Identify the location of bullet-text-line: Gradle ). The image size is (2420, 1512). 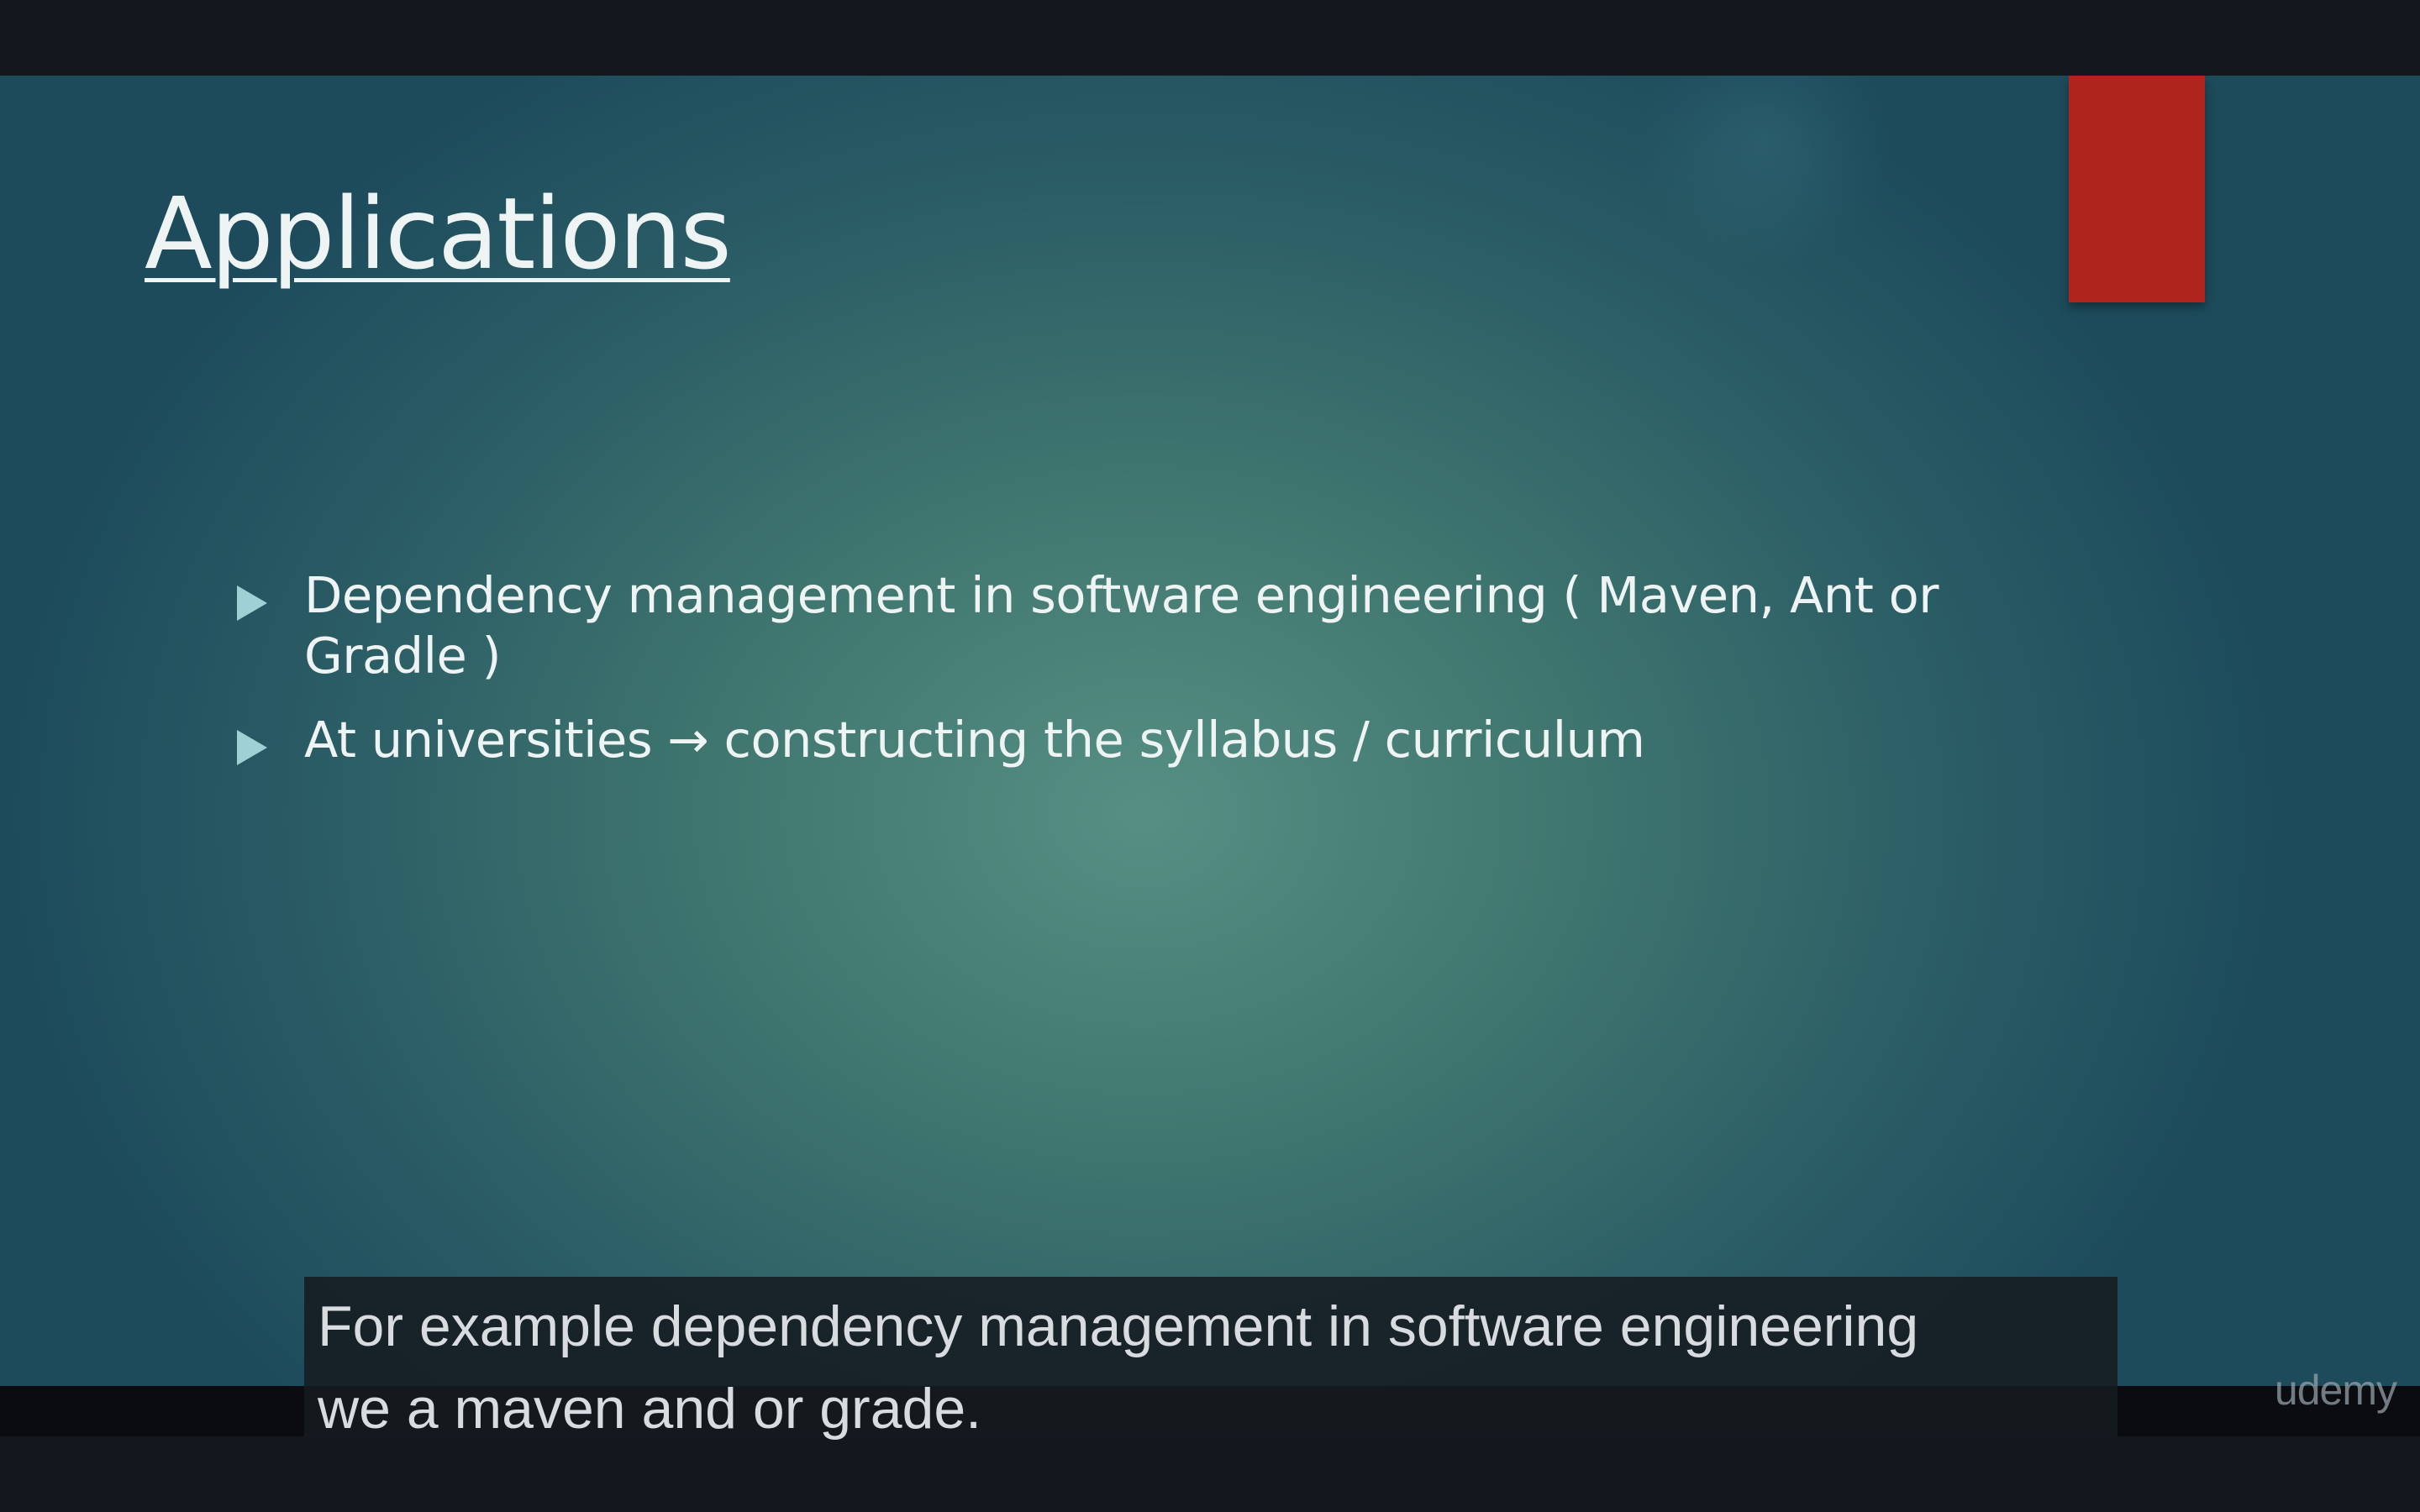
(403, 656).